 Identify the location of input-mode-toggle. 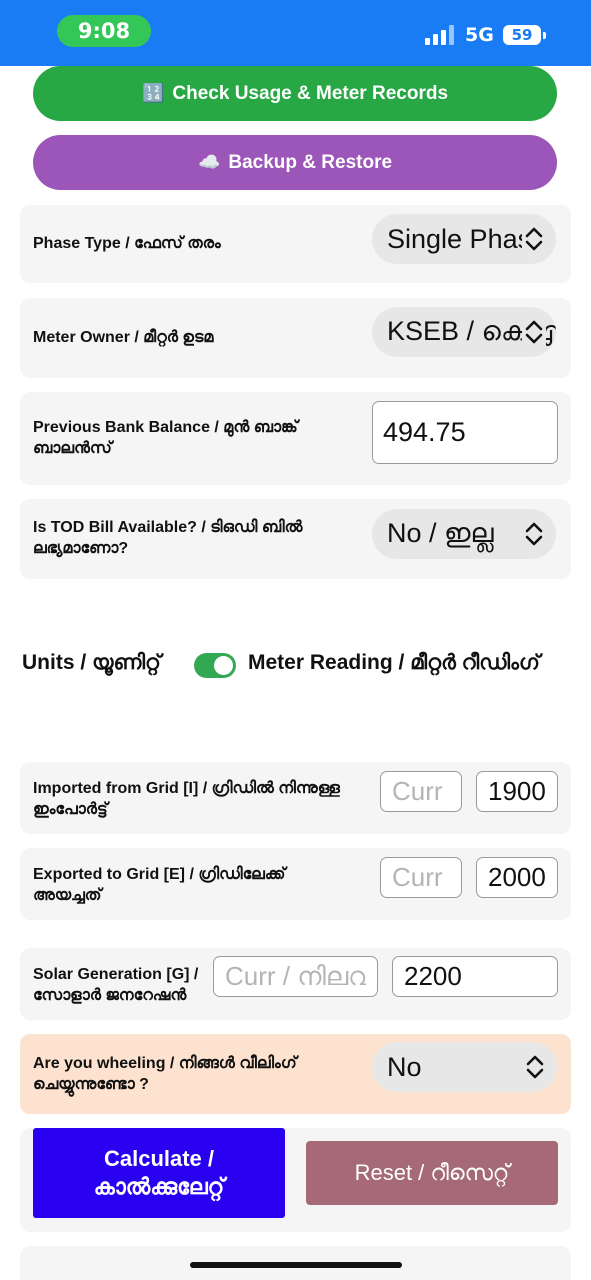
(215, 665).